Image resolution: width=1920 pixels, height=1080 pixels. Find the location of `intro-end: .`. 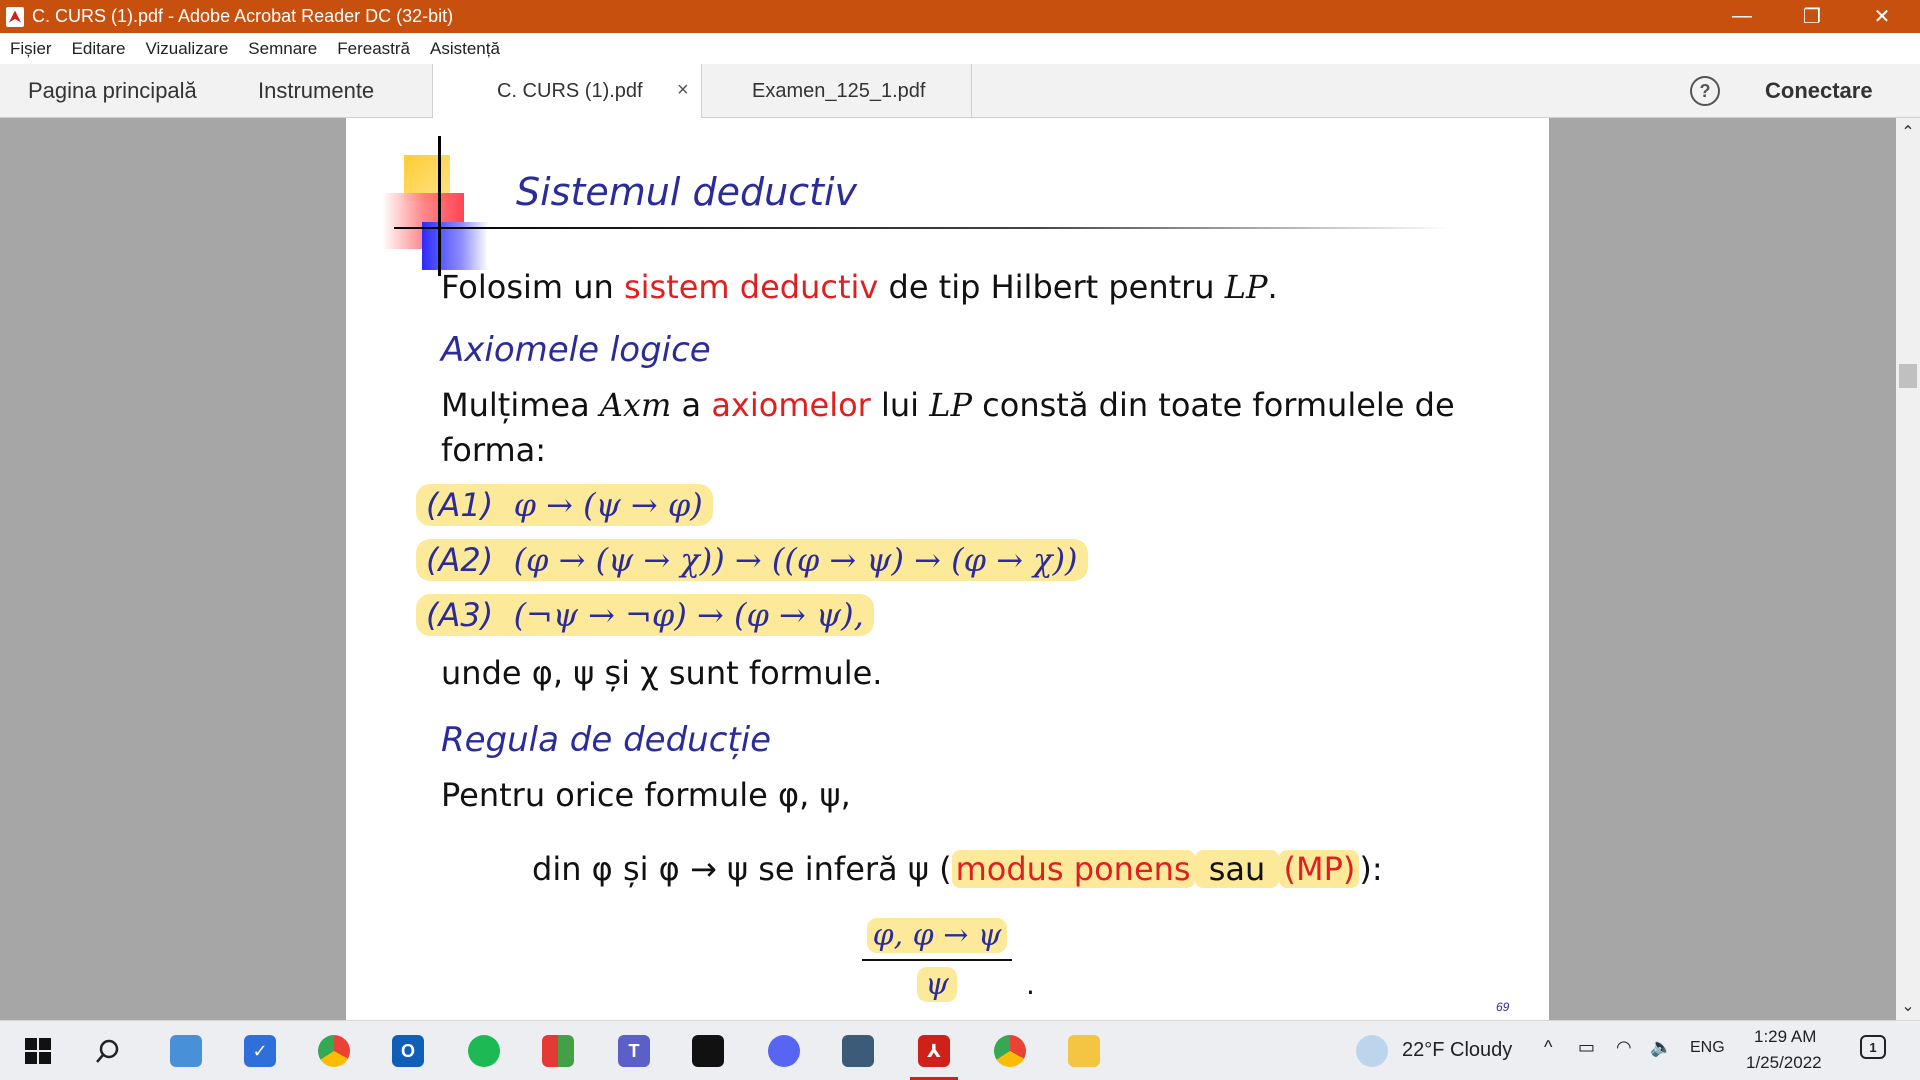

intro-end: . is located at coordinates (1272, 287).